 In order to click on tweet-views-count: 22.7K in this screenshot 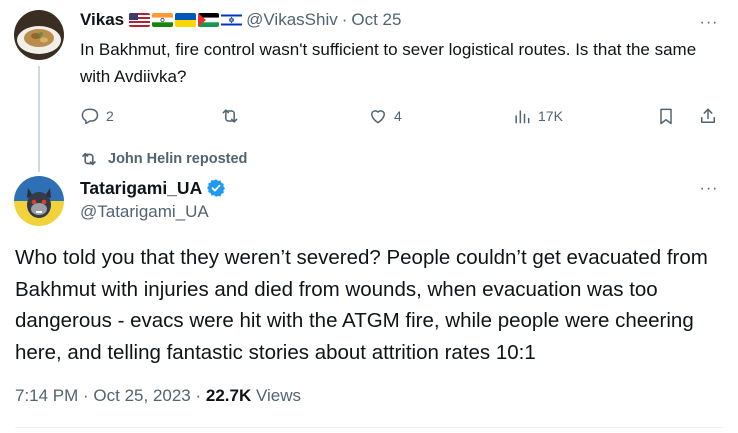, I will do `click(228, 395)`.